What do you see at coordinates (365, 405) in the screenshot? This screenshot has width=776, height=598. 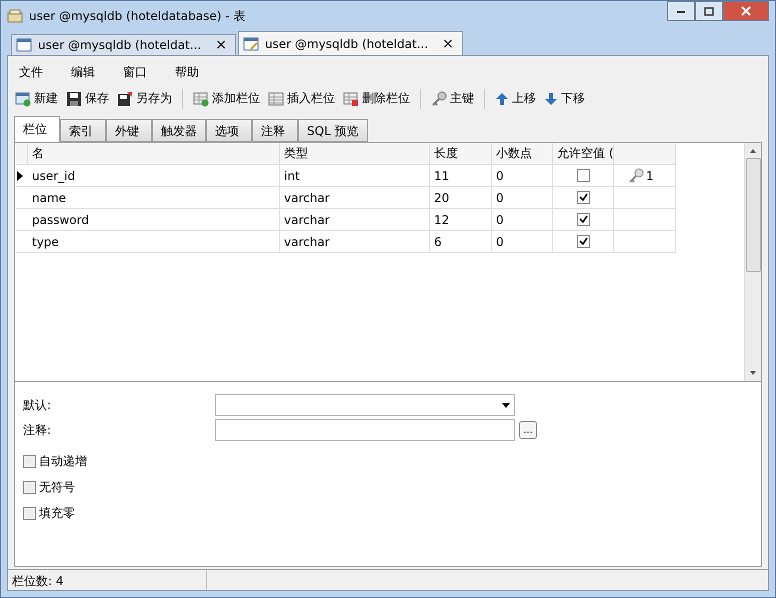 I see `default-dropdown` at bounding box center [365, 405].